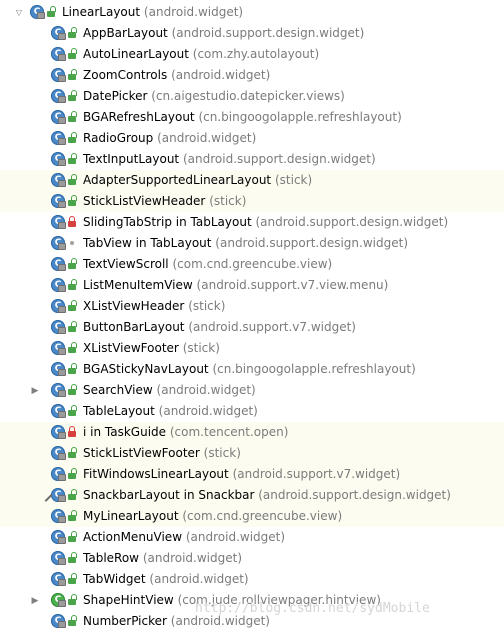  I want to click on tree-node: C TextViewScroll (com.cnd.greencube.view), so click(252, 264).